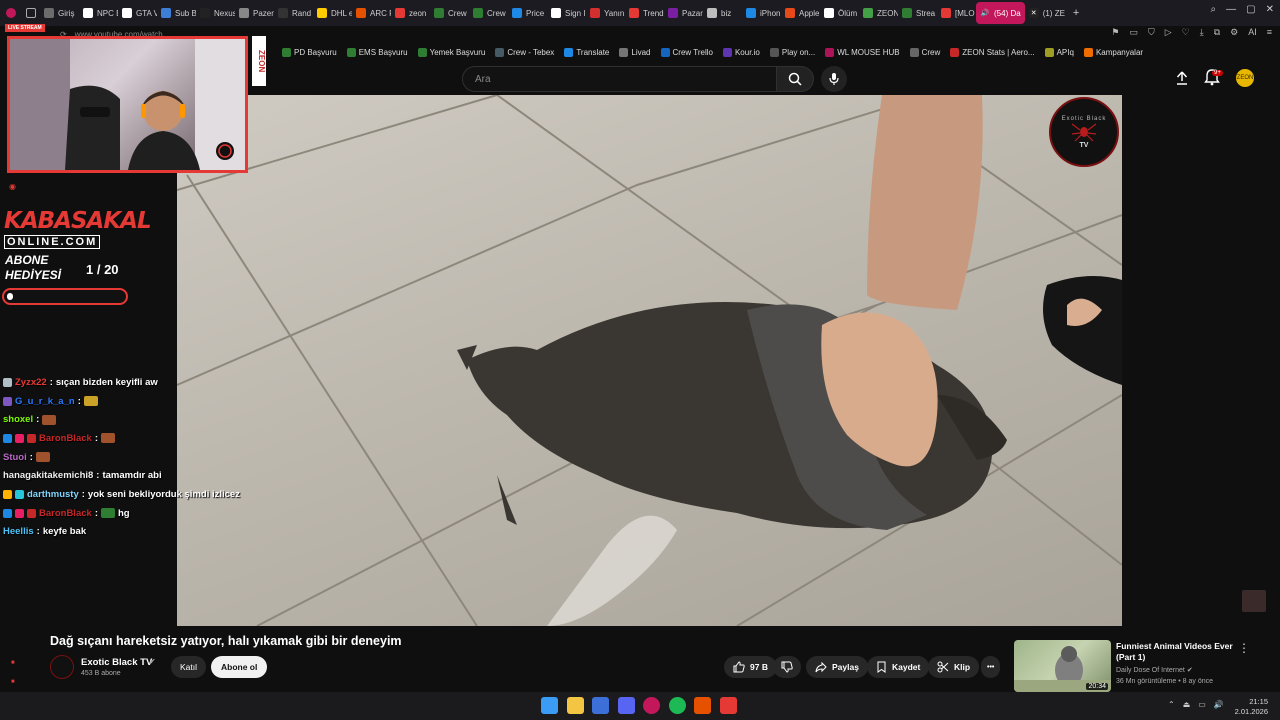 Image resolution: width=1280 pixels, height=720 pixels. Describe the element at coordinates (761, 13) in the screenshot. I see `browser-tab: iPhon` at that location.